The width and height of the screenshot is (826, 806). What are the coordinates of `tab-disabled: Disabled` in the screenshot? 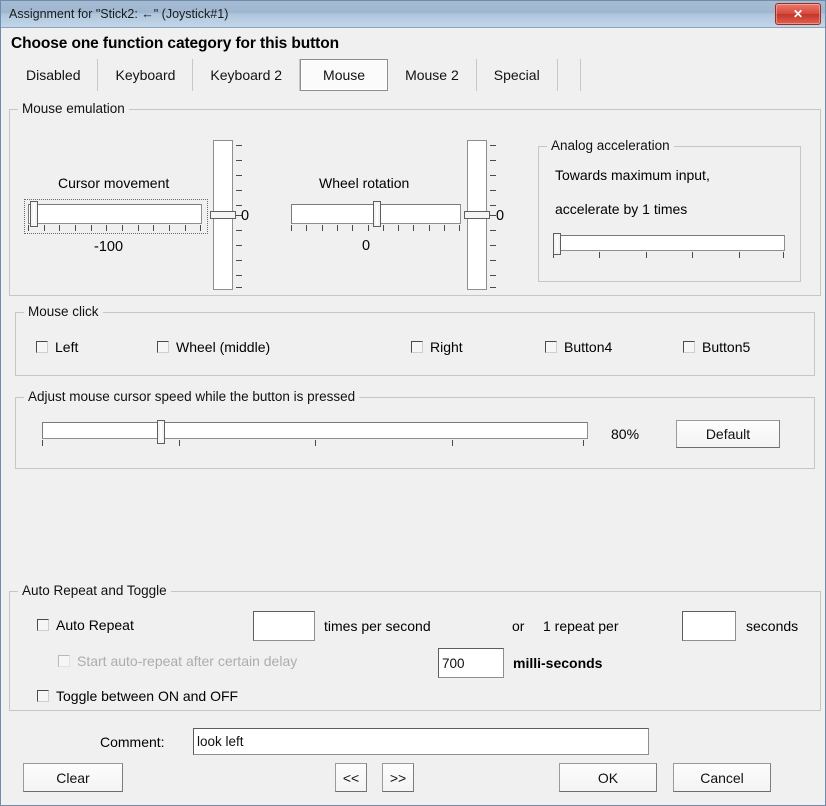 It's located at (54, 75).